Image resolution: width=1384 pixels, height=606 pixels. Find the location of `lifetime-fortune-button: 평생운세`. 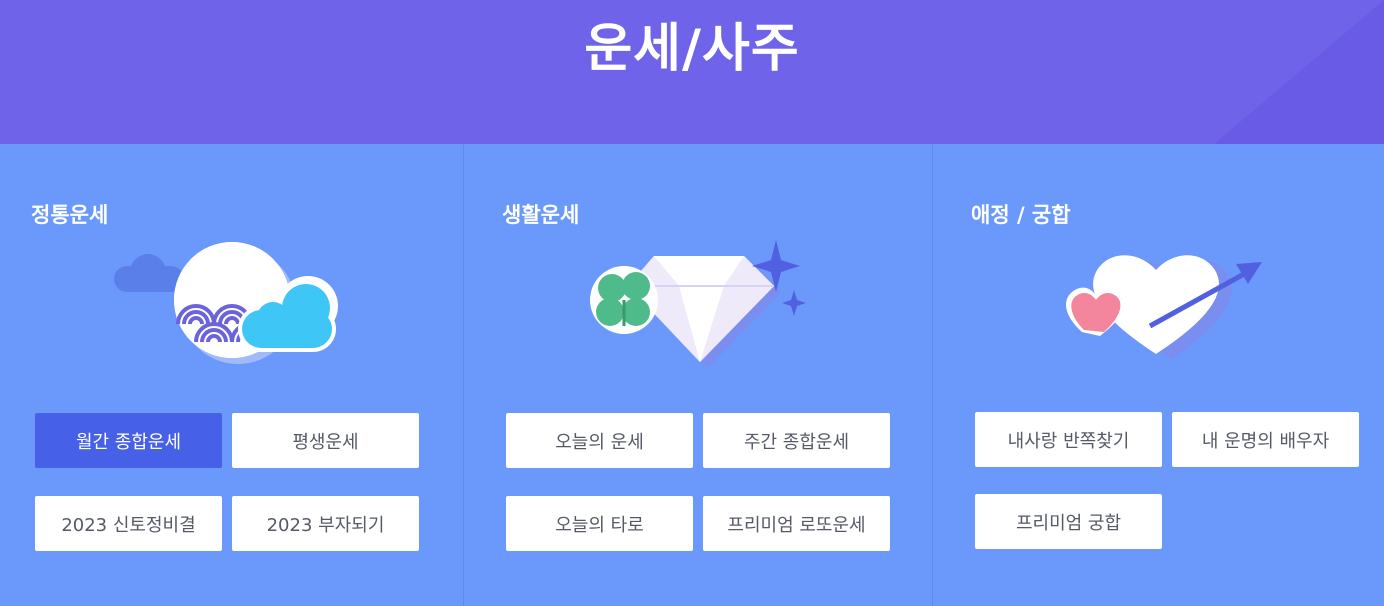

lifetime-fortune-button: 평생운세 is located at coordinates (325, 440).